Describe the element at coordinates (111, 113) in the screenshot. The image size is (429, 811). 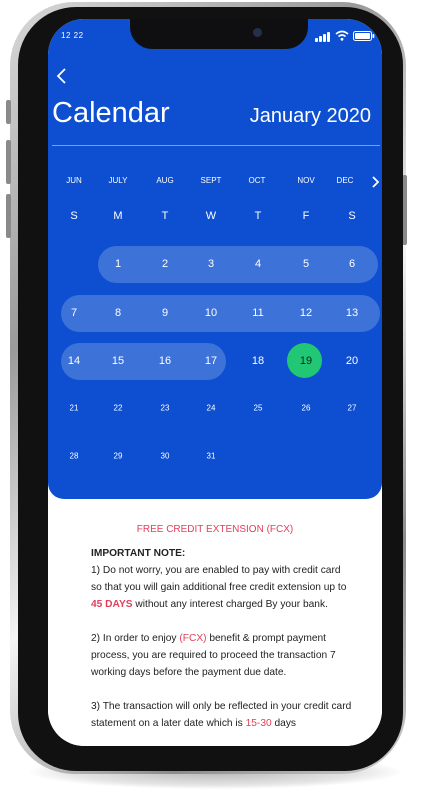
I see `page-title: Calendar` at that location.